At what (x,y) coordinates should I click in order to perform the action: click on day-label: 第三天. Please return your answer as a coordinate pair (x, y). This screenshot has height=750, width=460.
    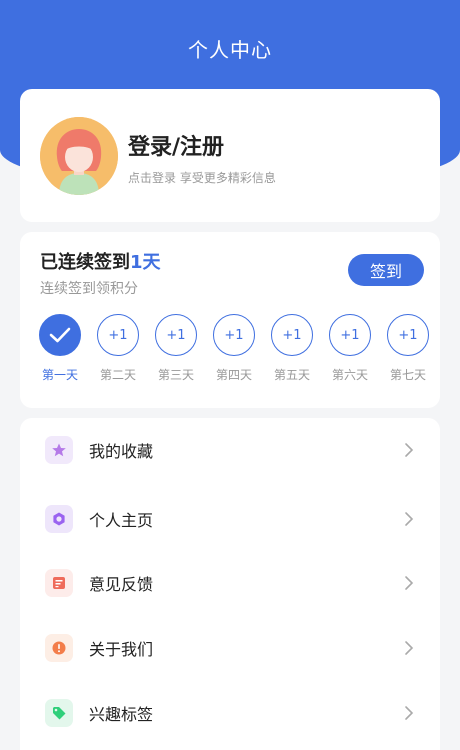
    Looking at the image, I should click on (175, 375).